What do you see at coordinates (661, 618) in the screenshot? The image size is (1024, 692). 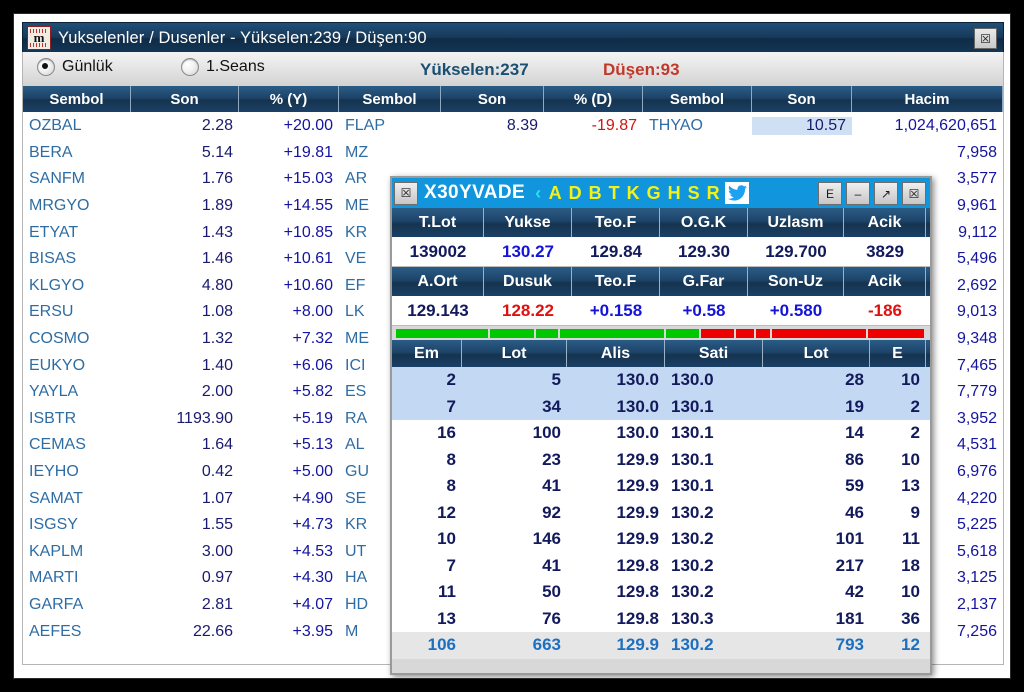 I see `order-book-row: 13 76 129.8 130.3 181 36` at bounding box center [661, 618].